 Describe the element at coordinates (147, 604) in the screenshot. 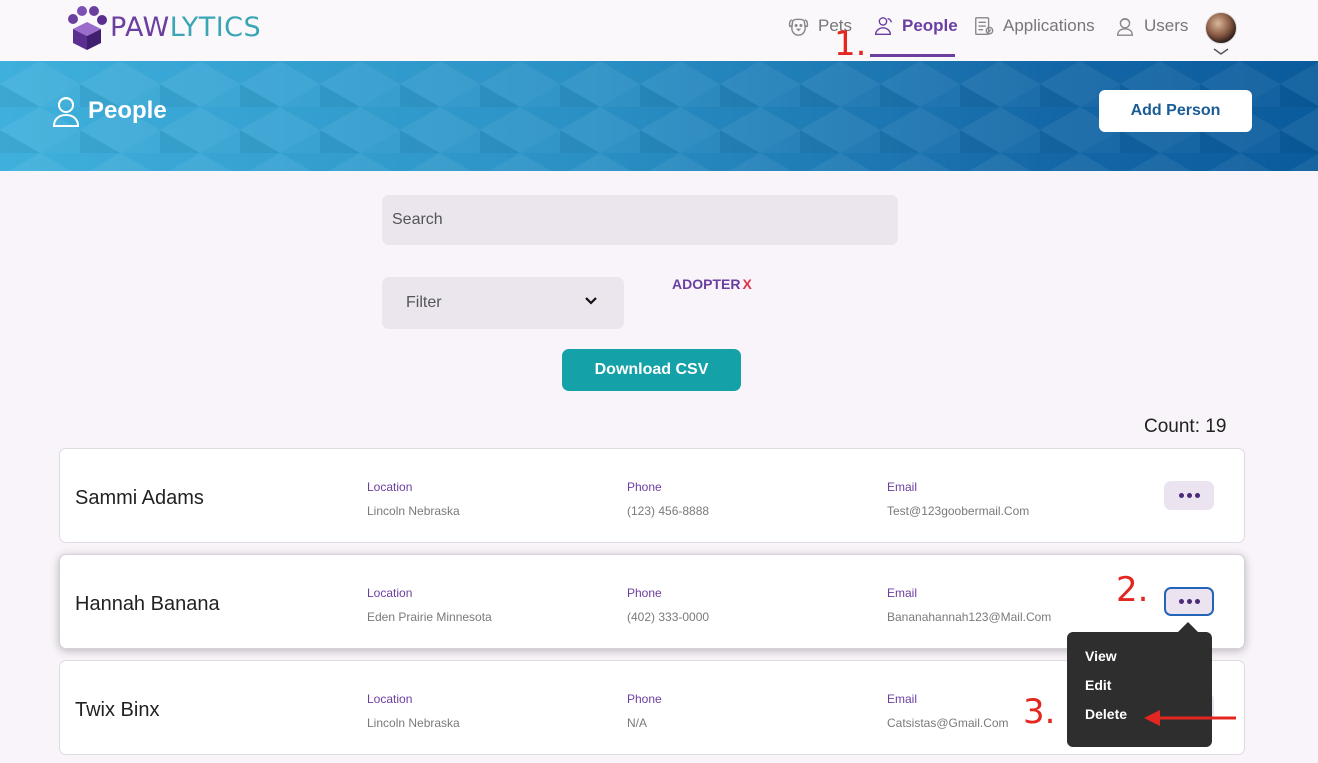

I see `person-name: Hannah Banana` at that location.